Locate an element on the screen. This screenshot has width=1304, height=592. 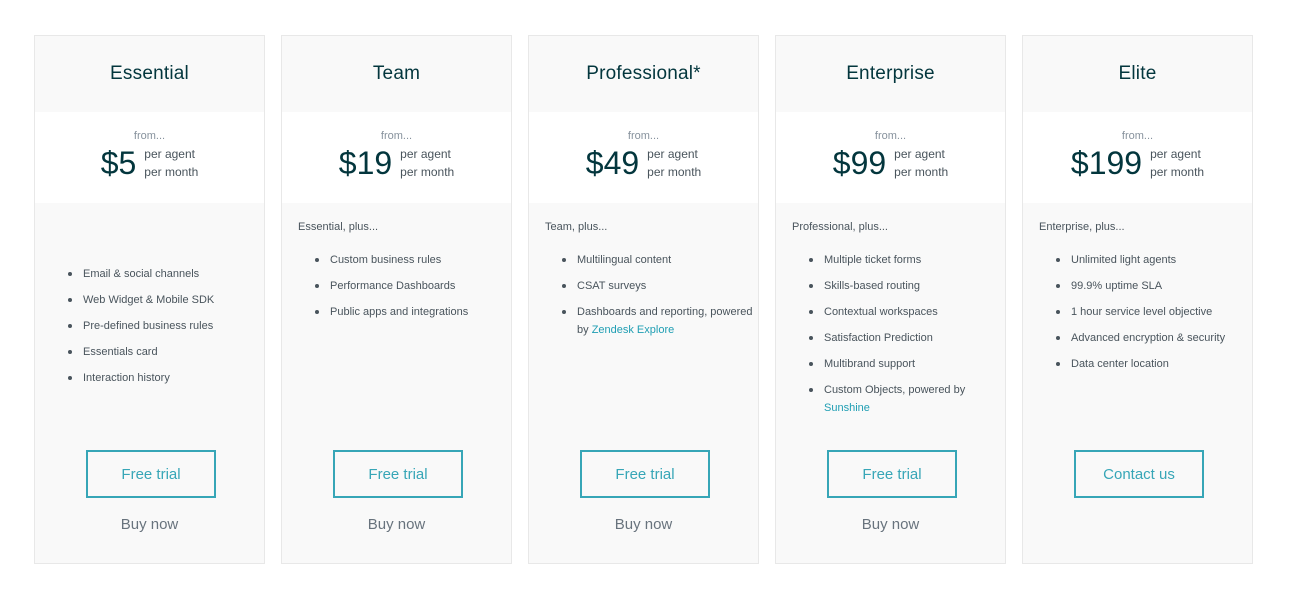
feature-item: Advanced encryption & security is located at coordinates (1153, 338).